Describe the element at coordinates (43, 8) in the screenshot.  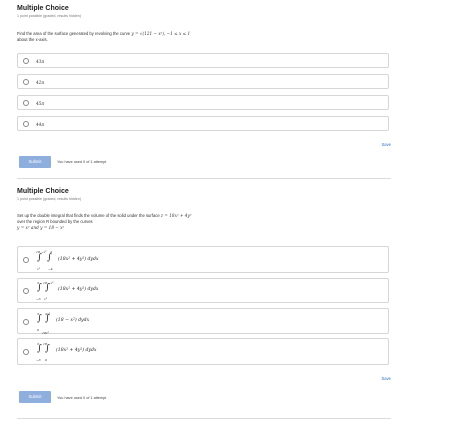
I see `question-1-title: Multiple Choice` at that location.